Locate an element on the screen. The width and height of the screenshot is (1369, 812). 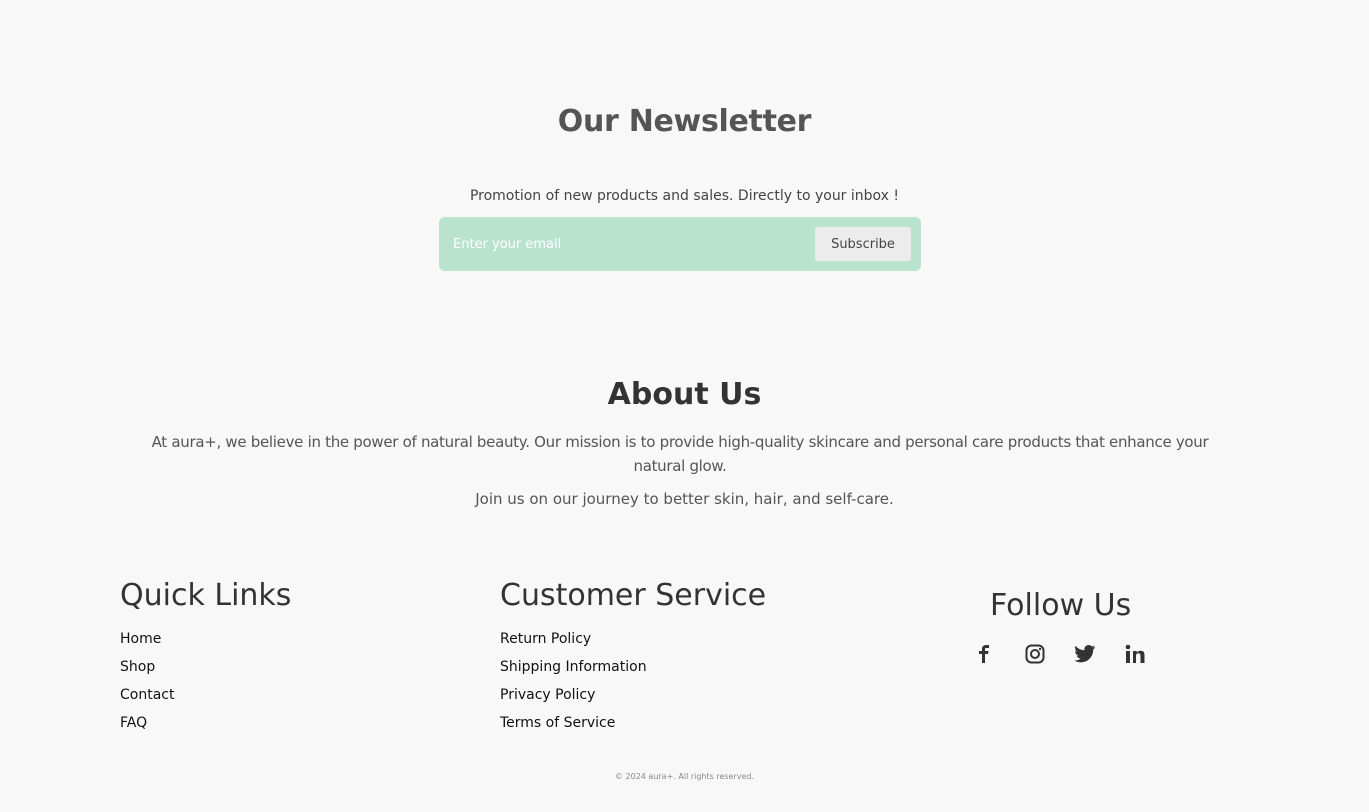
follow-us-heading: Follow Us is located at coordinates (1061, 605).